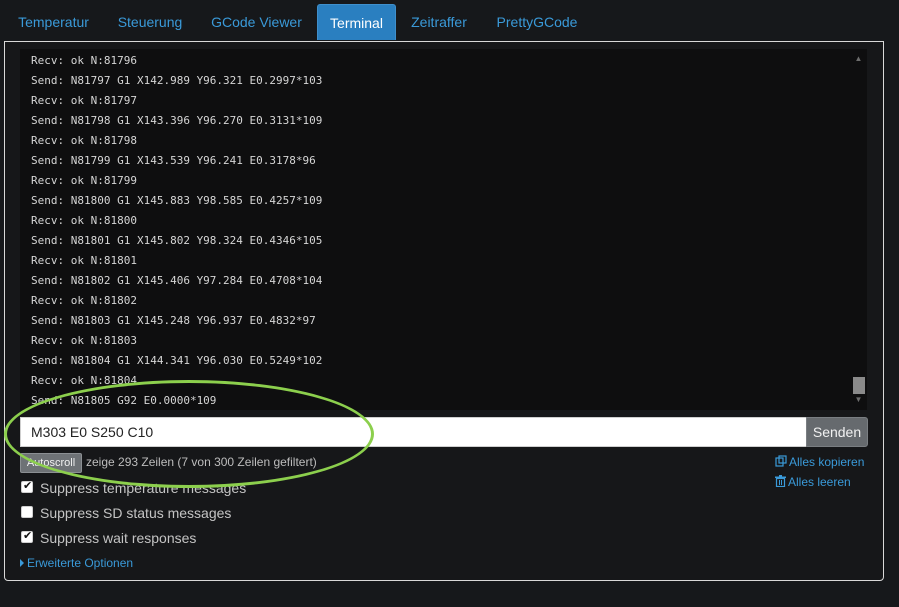  Describe the element at coordinates (439, 22) in the screenshot. I see `tab-zeitraffer: Zeitraffer` at that location.